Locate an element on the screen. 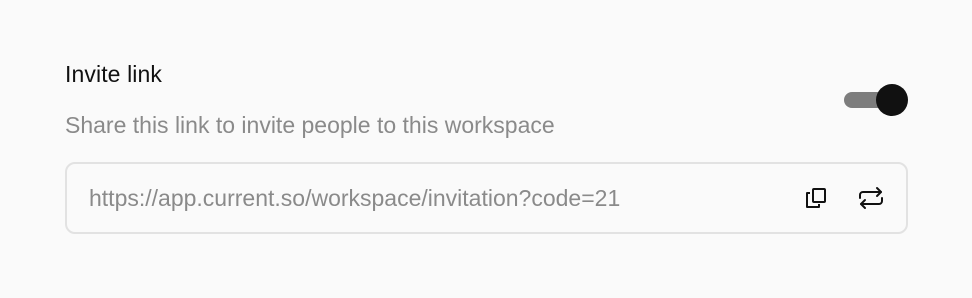 The image size is (972, 298). copy-link-button is located at coordinates (816, 198).